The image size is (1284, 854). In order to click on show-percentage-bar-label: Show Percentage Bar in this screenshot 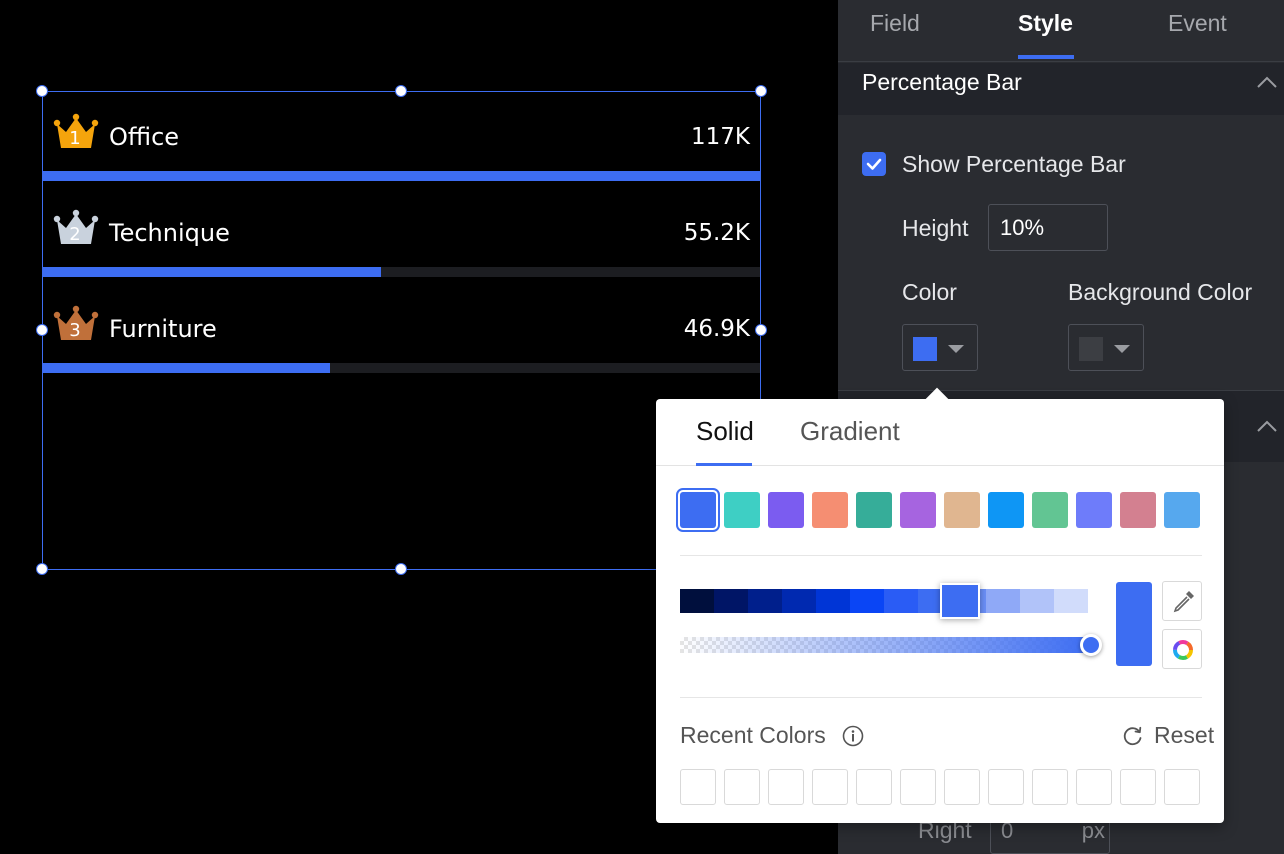, I will do `click(1014, 164)`.